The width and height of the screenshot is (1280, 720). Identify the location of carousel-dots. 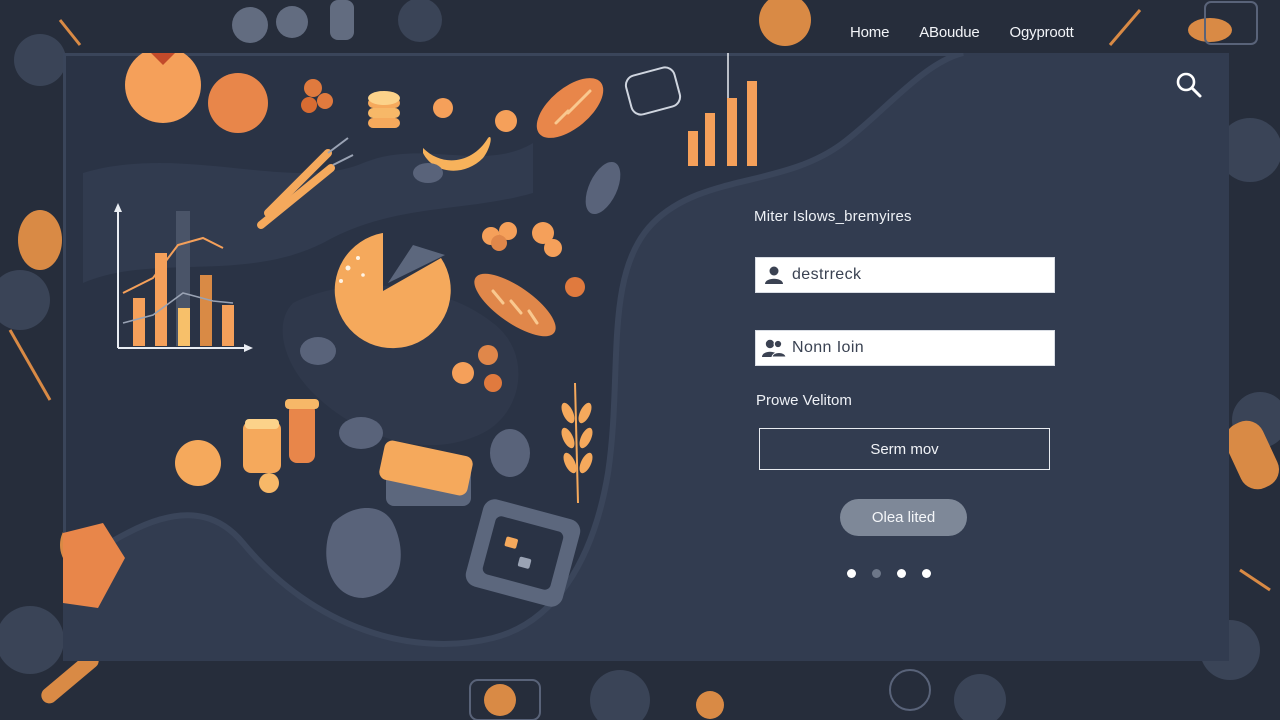
(897, 573).